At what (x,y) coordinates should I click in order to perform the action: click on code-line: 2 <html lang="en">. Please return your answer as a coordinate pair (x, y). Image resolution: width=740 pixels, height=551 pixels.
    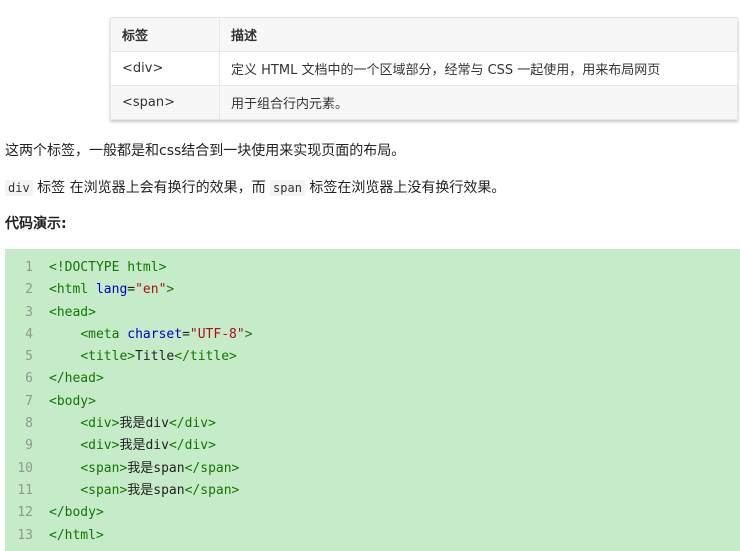
    Looking at the image, I should click on (372, 290).